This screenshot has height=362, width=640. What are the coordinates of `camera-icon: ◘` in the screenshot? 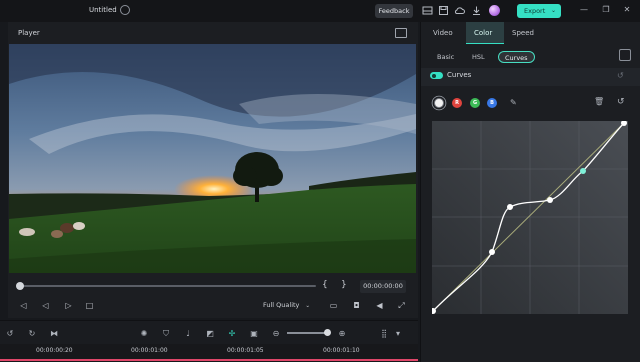 It's located at (356, 305).